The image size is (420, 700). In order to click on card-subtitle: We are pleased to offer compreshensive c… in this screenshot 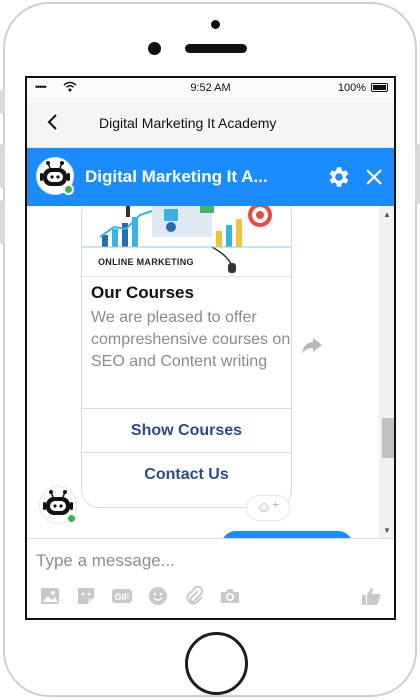, I will do `click(191, 339)`.